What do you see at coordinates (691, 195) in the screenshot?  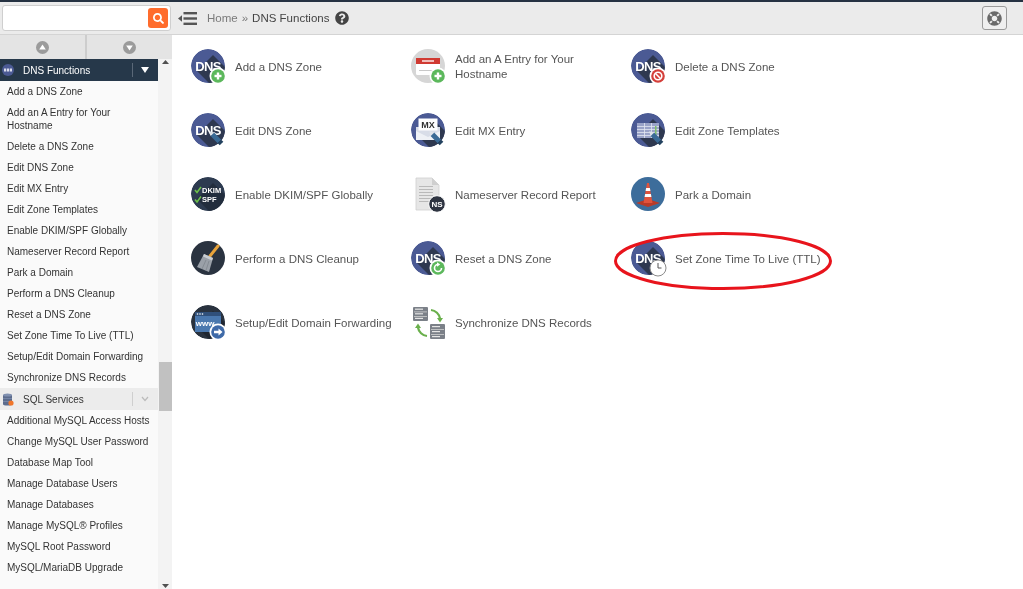 I see `function-link: Park a Domain` at bounding box center [691, 195].